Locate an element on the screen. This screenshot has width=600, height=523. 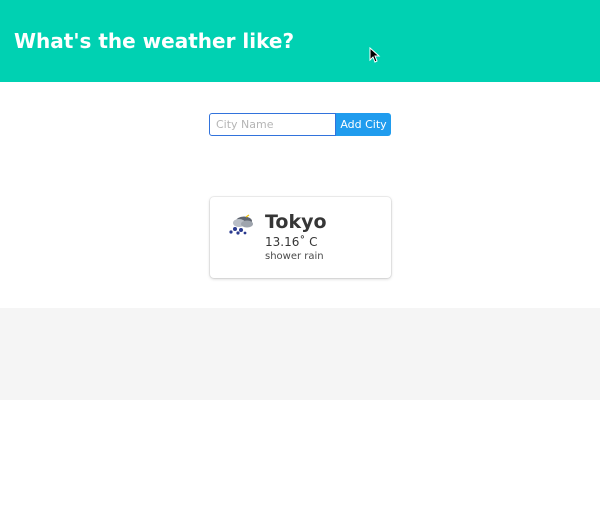
temperature: 13.16˚ C is located at coordinates (291, 242).